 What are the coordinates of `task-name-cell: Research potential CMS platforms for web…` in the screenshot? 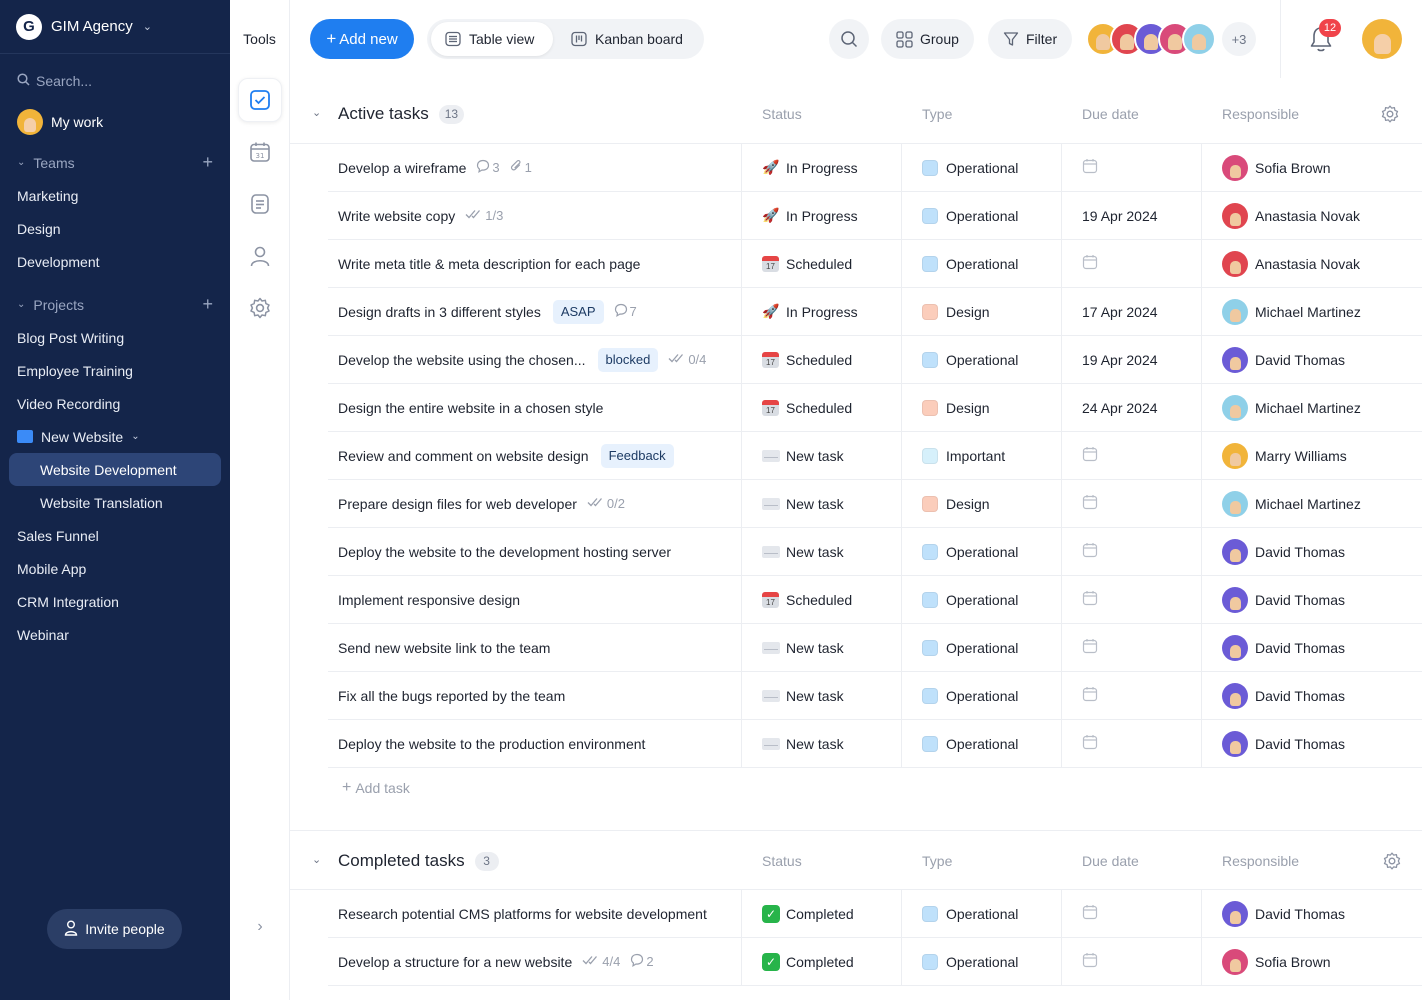 It's located at (535, 914).